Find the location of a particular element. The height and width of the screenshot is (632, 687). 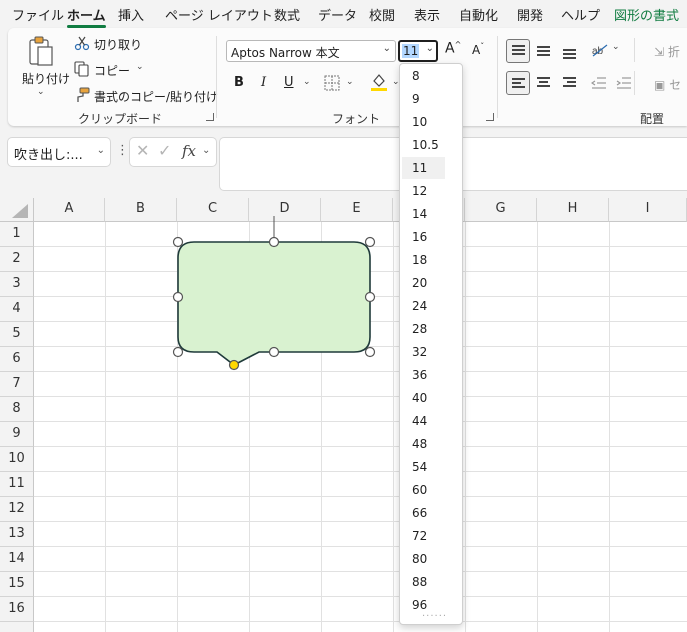

tab-review: 校閲 is located at coordinates (382, 14).